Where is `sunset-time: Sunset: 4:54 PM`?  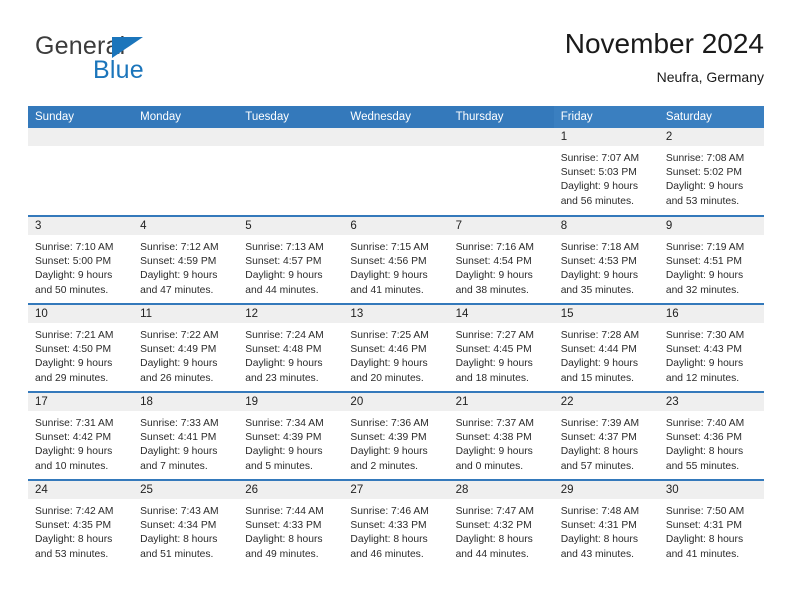
sunset-time: Sunset: 4:54 PM is located at coordinates (493, 262).